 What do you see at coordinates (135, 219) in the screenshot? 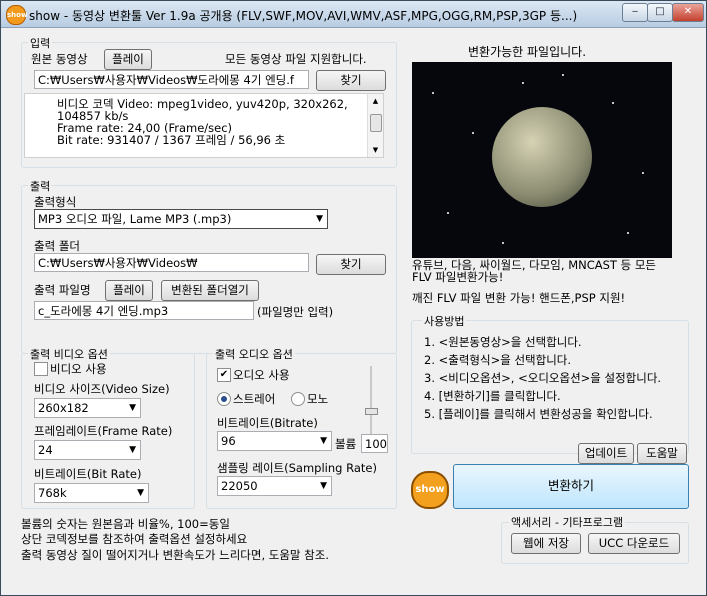
I see `format-value: MP3 오디오 파일, Lame MP3 (.mp3)` at bounding box center [135, 219].